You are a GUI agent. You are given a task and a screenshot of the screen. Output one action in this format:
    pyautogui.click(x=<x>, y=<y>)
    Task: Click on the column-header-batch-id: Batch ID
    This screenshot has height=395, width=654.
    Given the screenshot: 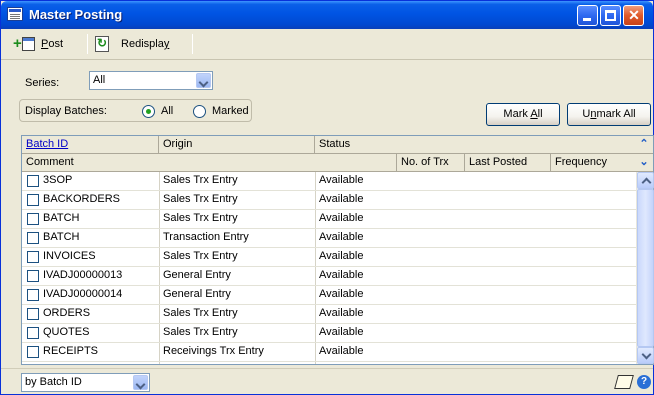 What is the action you would take?
    pyautogui.click(x=90, y=144)
    